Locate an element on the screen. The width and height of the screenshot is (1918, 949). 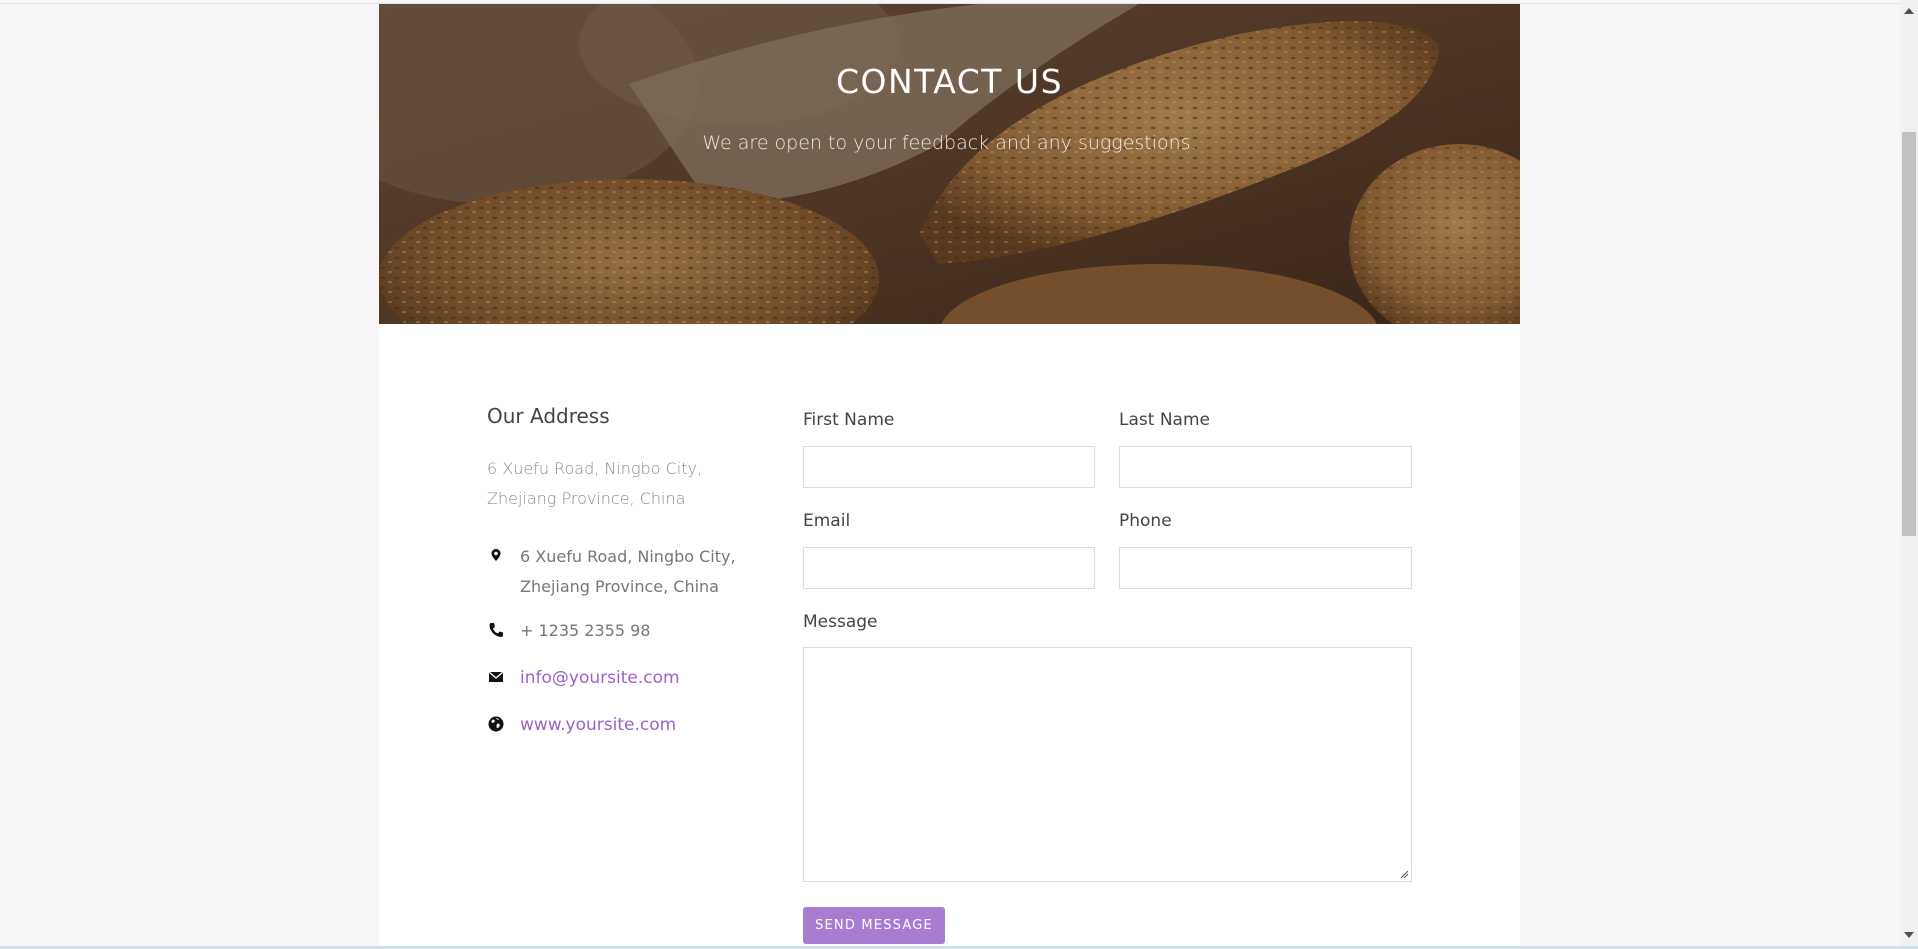
phone-field is located at coordinates (1265, 568).